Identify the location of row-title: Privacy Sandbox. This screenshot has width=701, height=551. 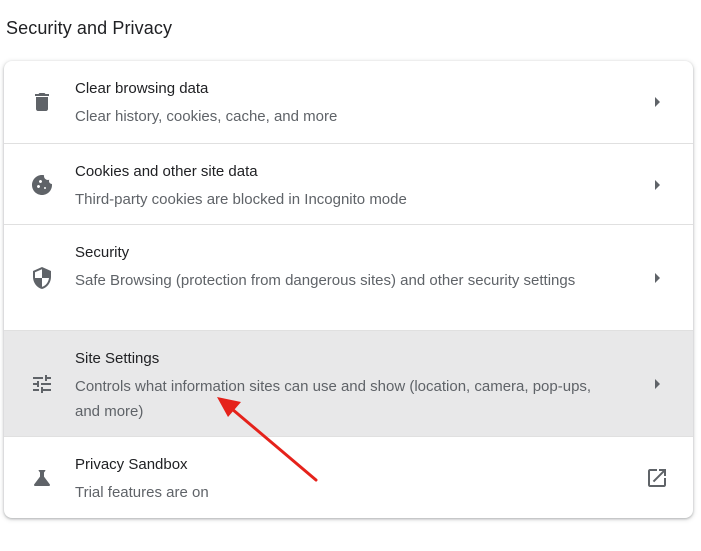
(131, 464).